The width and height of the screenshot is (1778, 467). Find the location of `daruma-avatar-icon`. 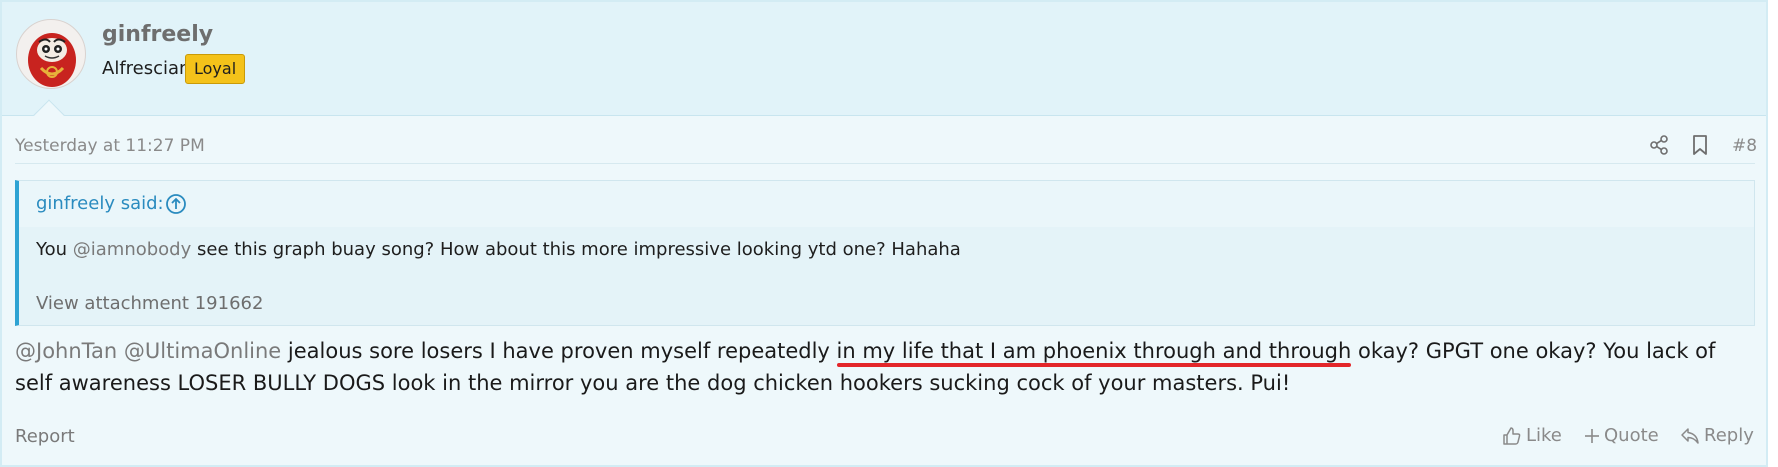

daruma-avatar-icon is located at coordinates (52, 60).